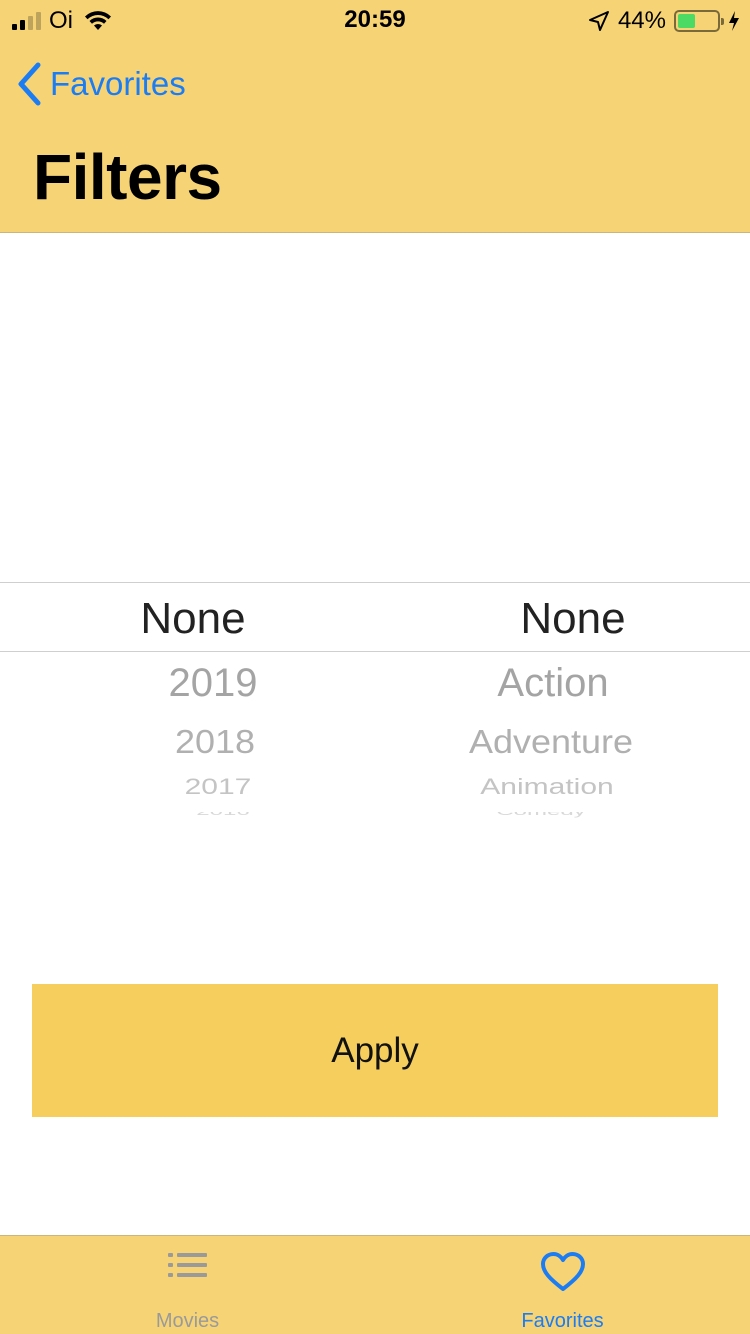 This screenshot has width=750, height=1334. I want to click on tab-bar: Movies Favorites, so click(375, 1284).